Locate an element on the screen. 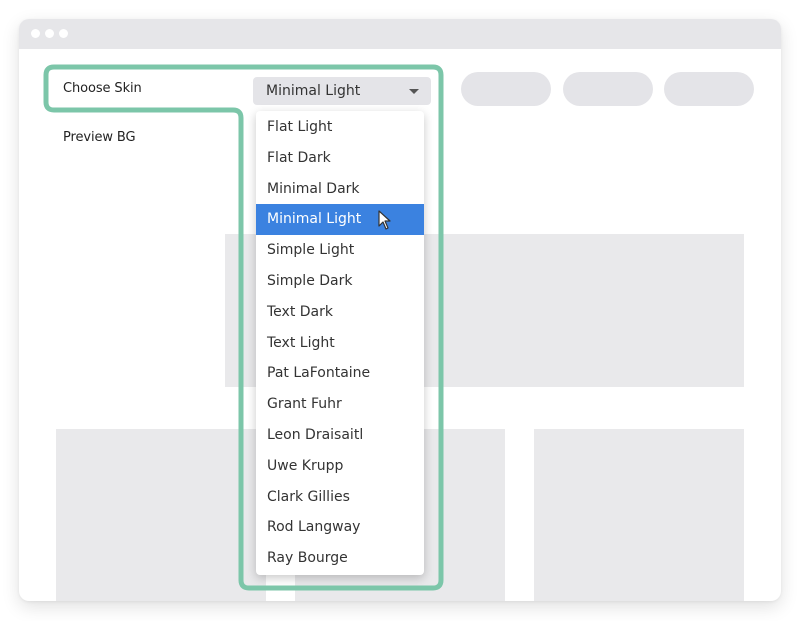 The image size is (800, 621). menu-item: Text Light is located at coordinates (340, 343).